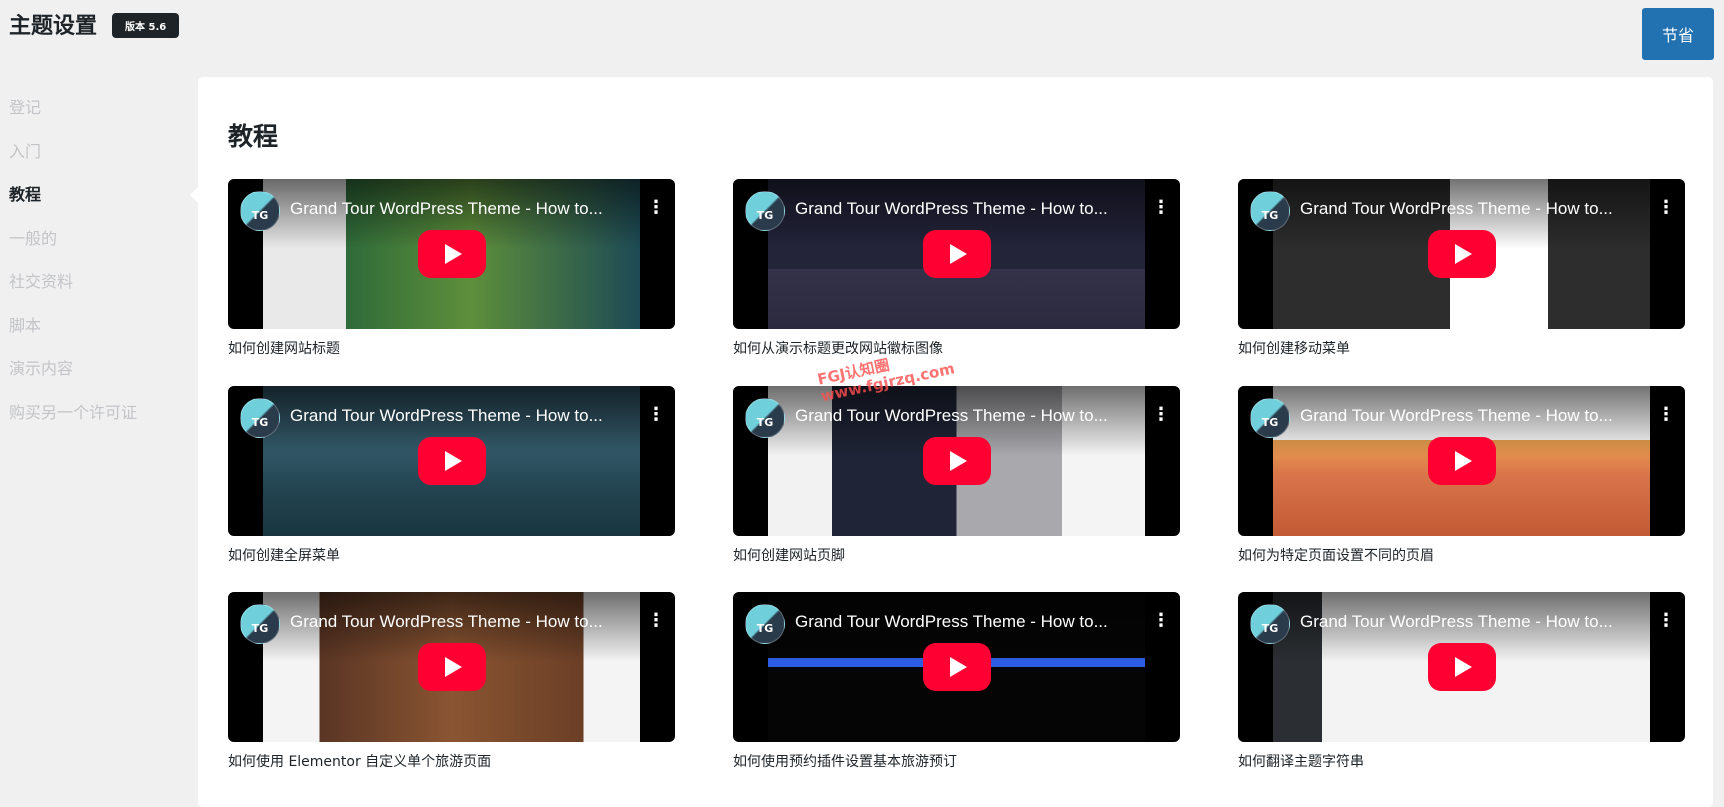 This screenshot has width=1724, height=807. Describe the element at coordinates (99, 249) in the screenshot. I see `sidebar-item-general: 一般的` at that location.